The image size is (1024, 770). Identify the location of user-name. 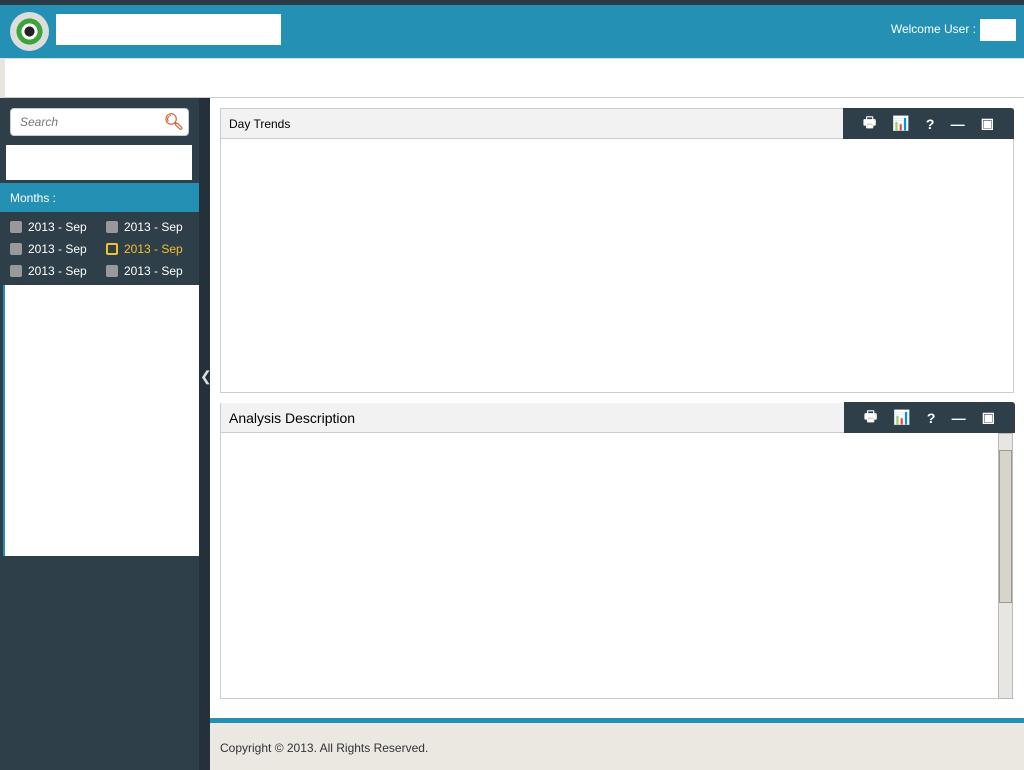
(998, 30).